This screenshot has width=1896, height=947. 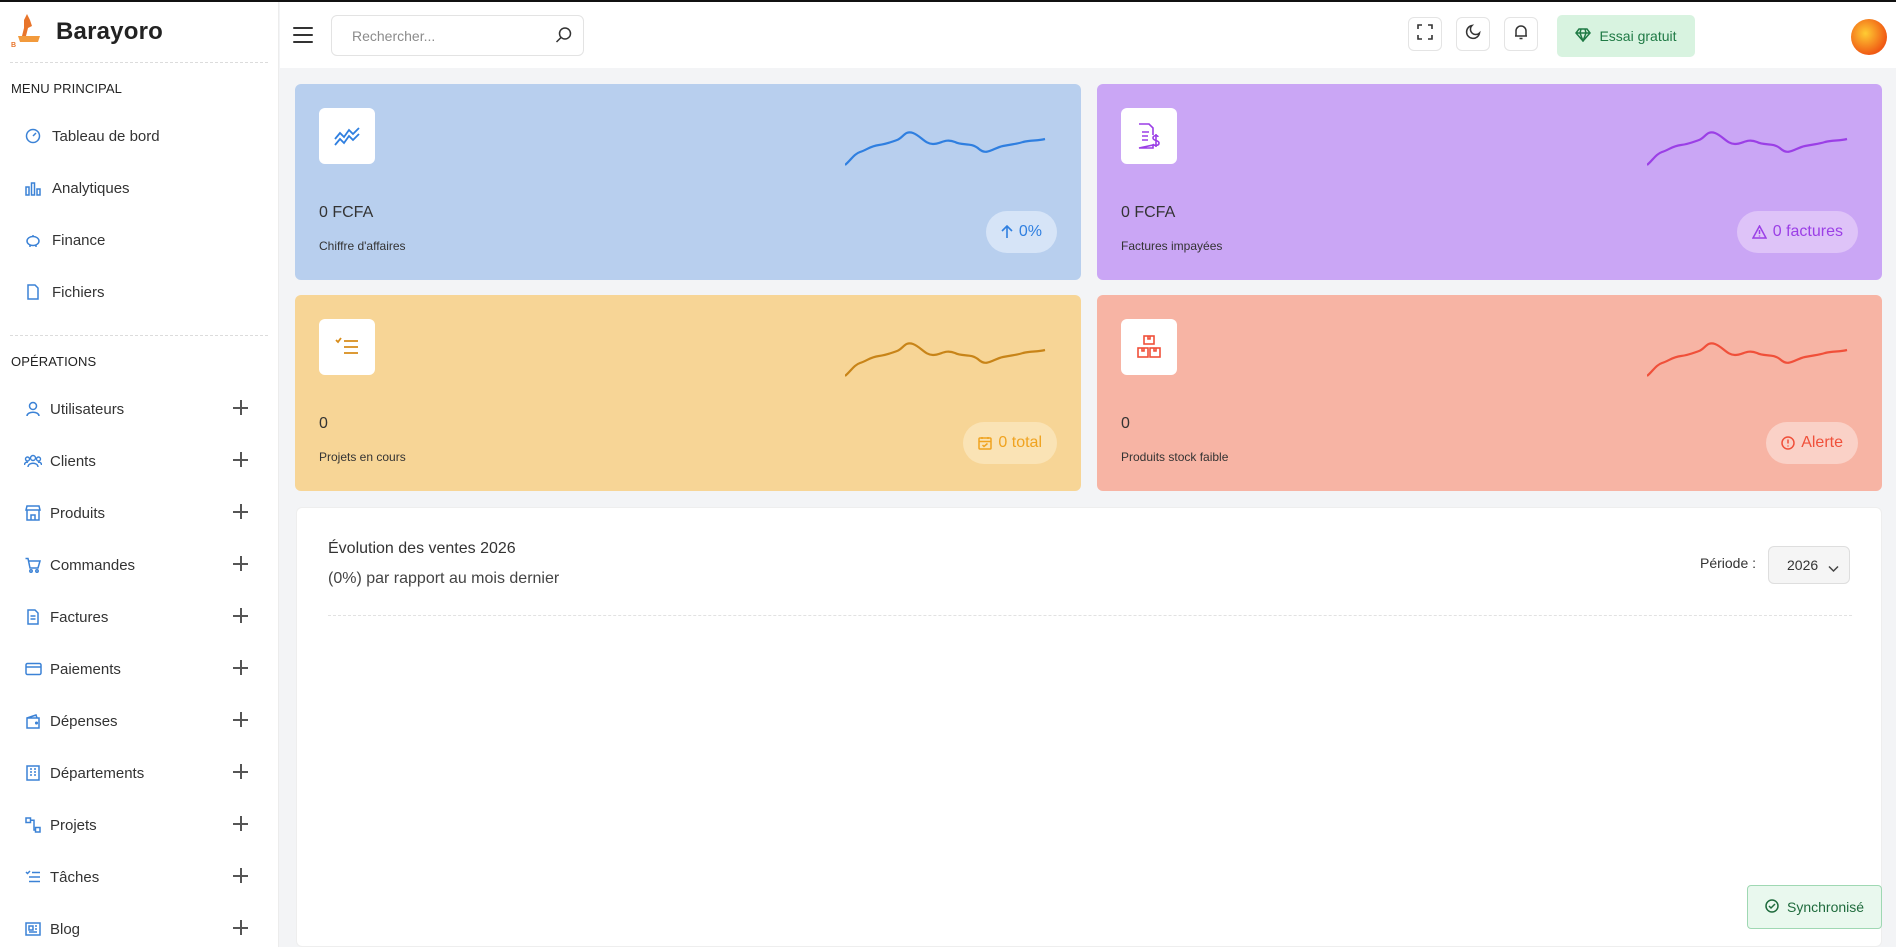 I want to click on news-icon, so click(x=33, y=929).